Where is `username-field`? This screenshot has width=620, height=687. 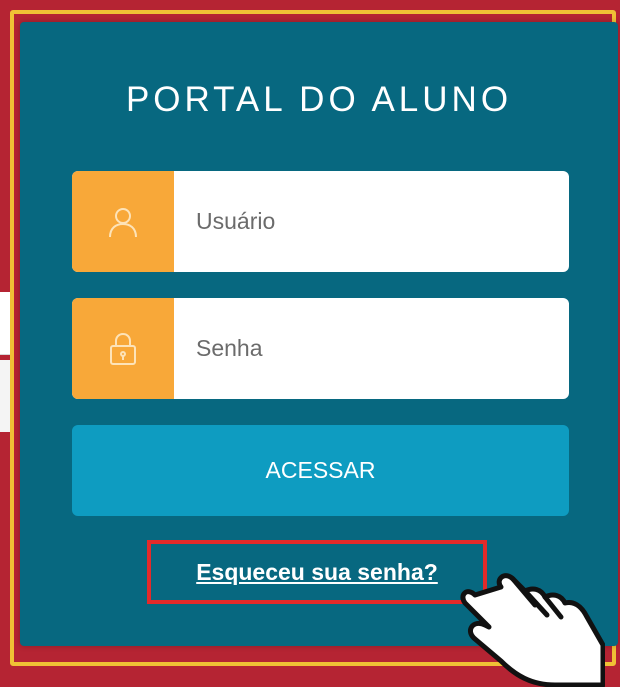
username-field is located at coordinates (320, 221).